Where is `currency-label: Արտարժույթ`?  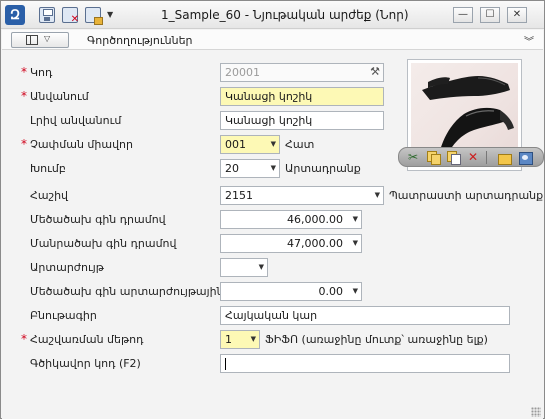 currency-label: Արտարժույթ is located at coordinates (67, 267).